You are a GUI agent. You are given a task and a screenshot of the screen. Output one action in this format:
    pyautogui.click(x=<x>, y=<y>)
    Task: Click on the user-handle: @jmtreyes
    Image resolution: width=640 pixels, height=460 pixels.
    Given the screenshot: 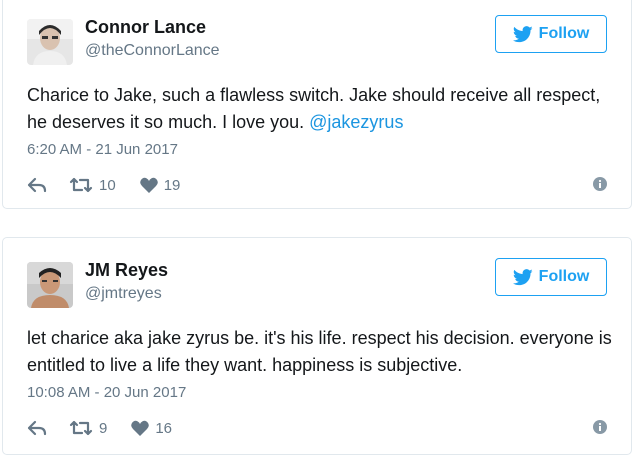 What is the action you would take?
    pyautogui.click(x=123, y=294)
    